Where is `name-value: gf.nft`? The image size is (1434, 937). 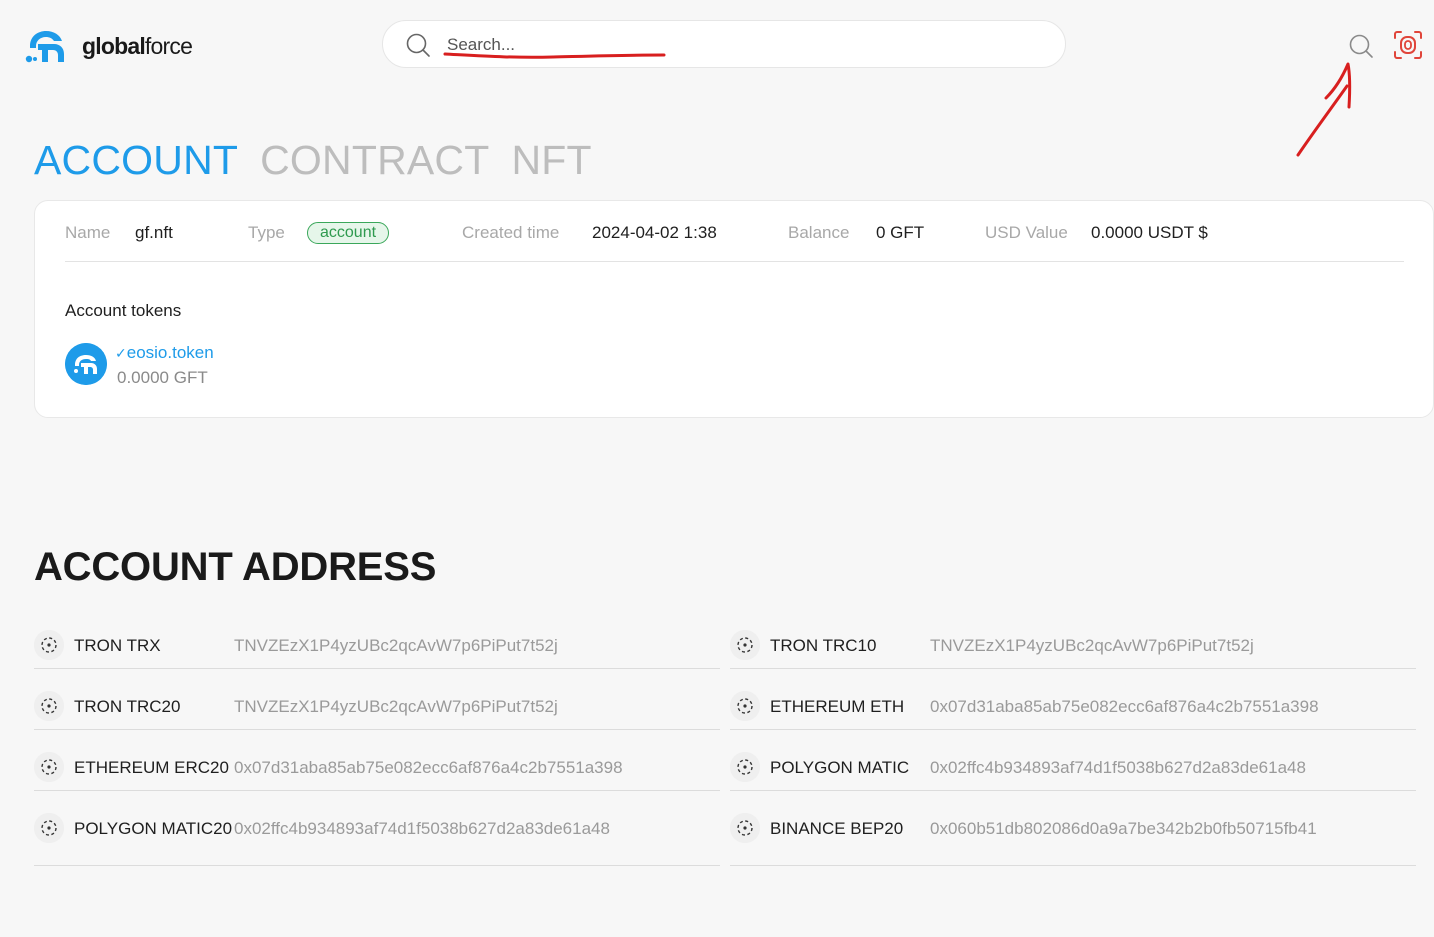
name-value: gf.nft is located at coordinates (154, 232).